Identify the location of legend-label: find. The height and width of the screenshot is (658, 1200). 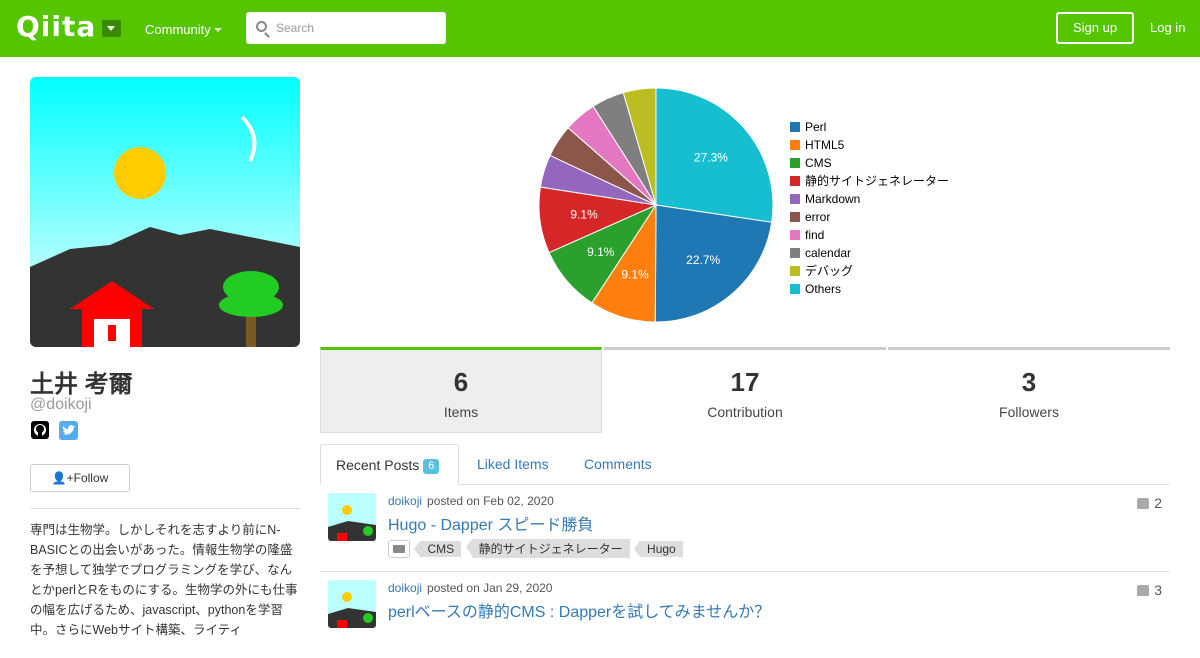
(814, 235).